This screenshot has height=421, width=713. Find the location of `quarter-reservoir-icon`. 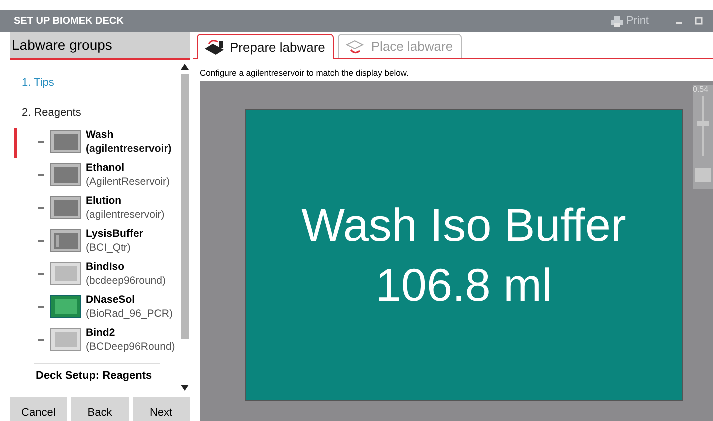

quarter-reservoir-icon is located at coordinates (66, 241).